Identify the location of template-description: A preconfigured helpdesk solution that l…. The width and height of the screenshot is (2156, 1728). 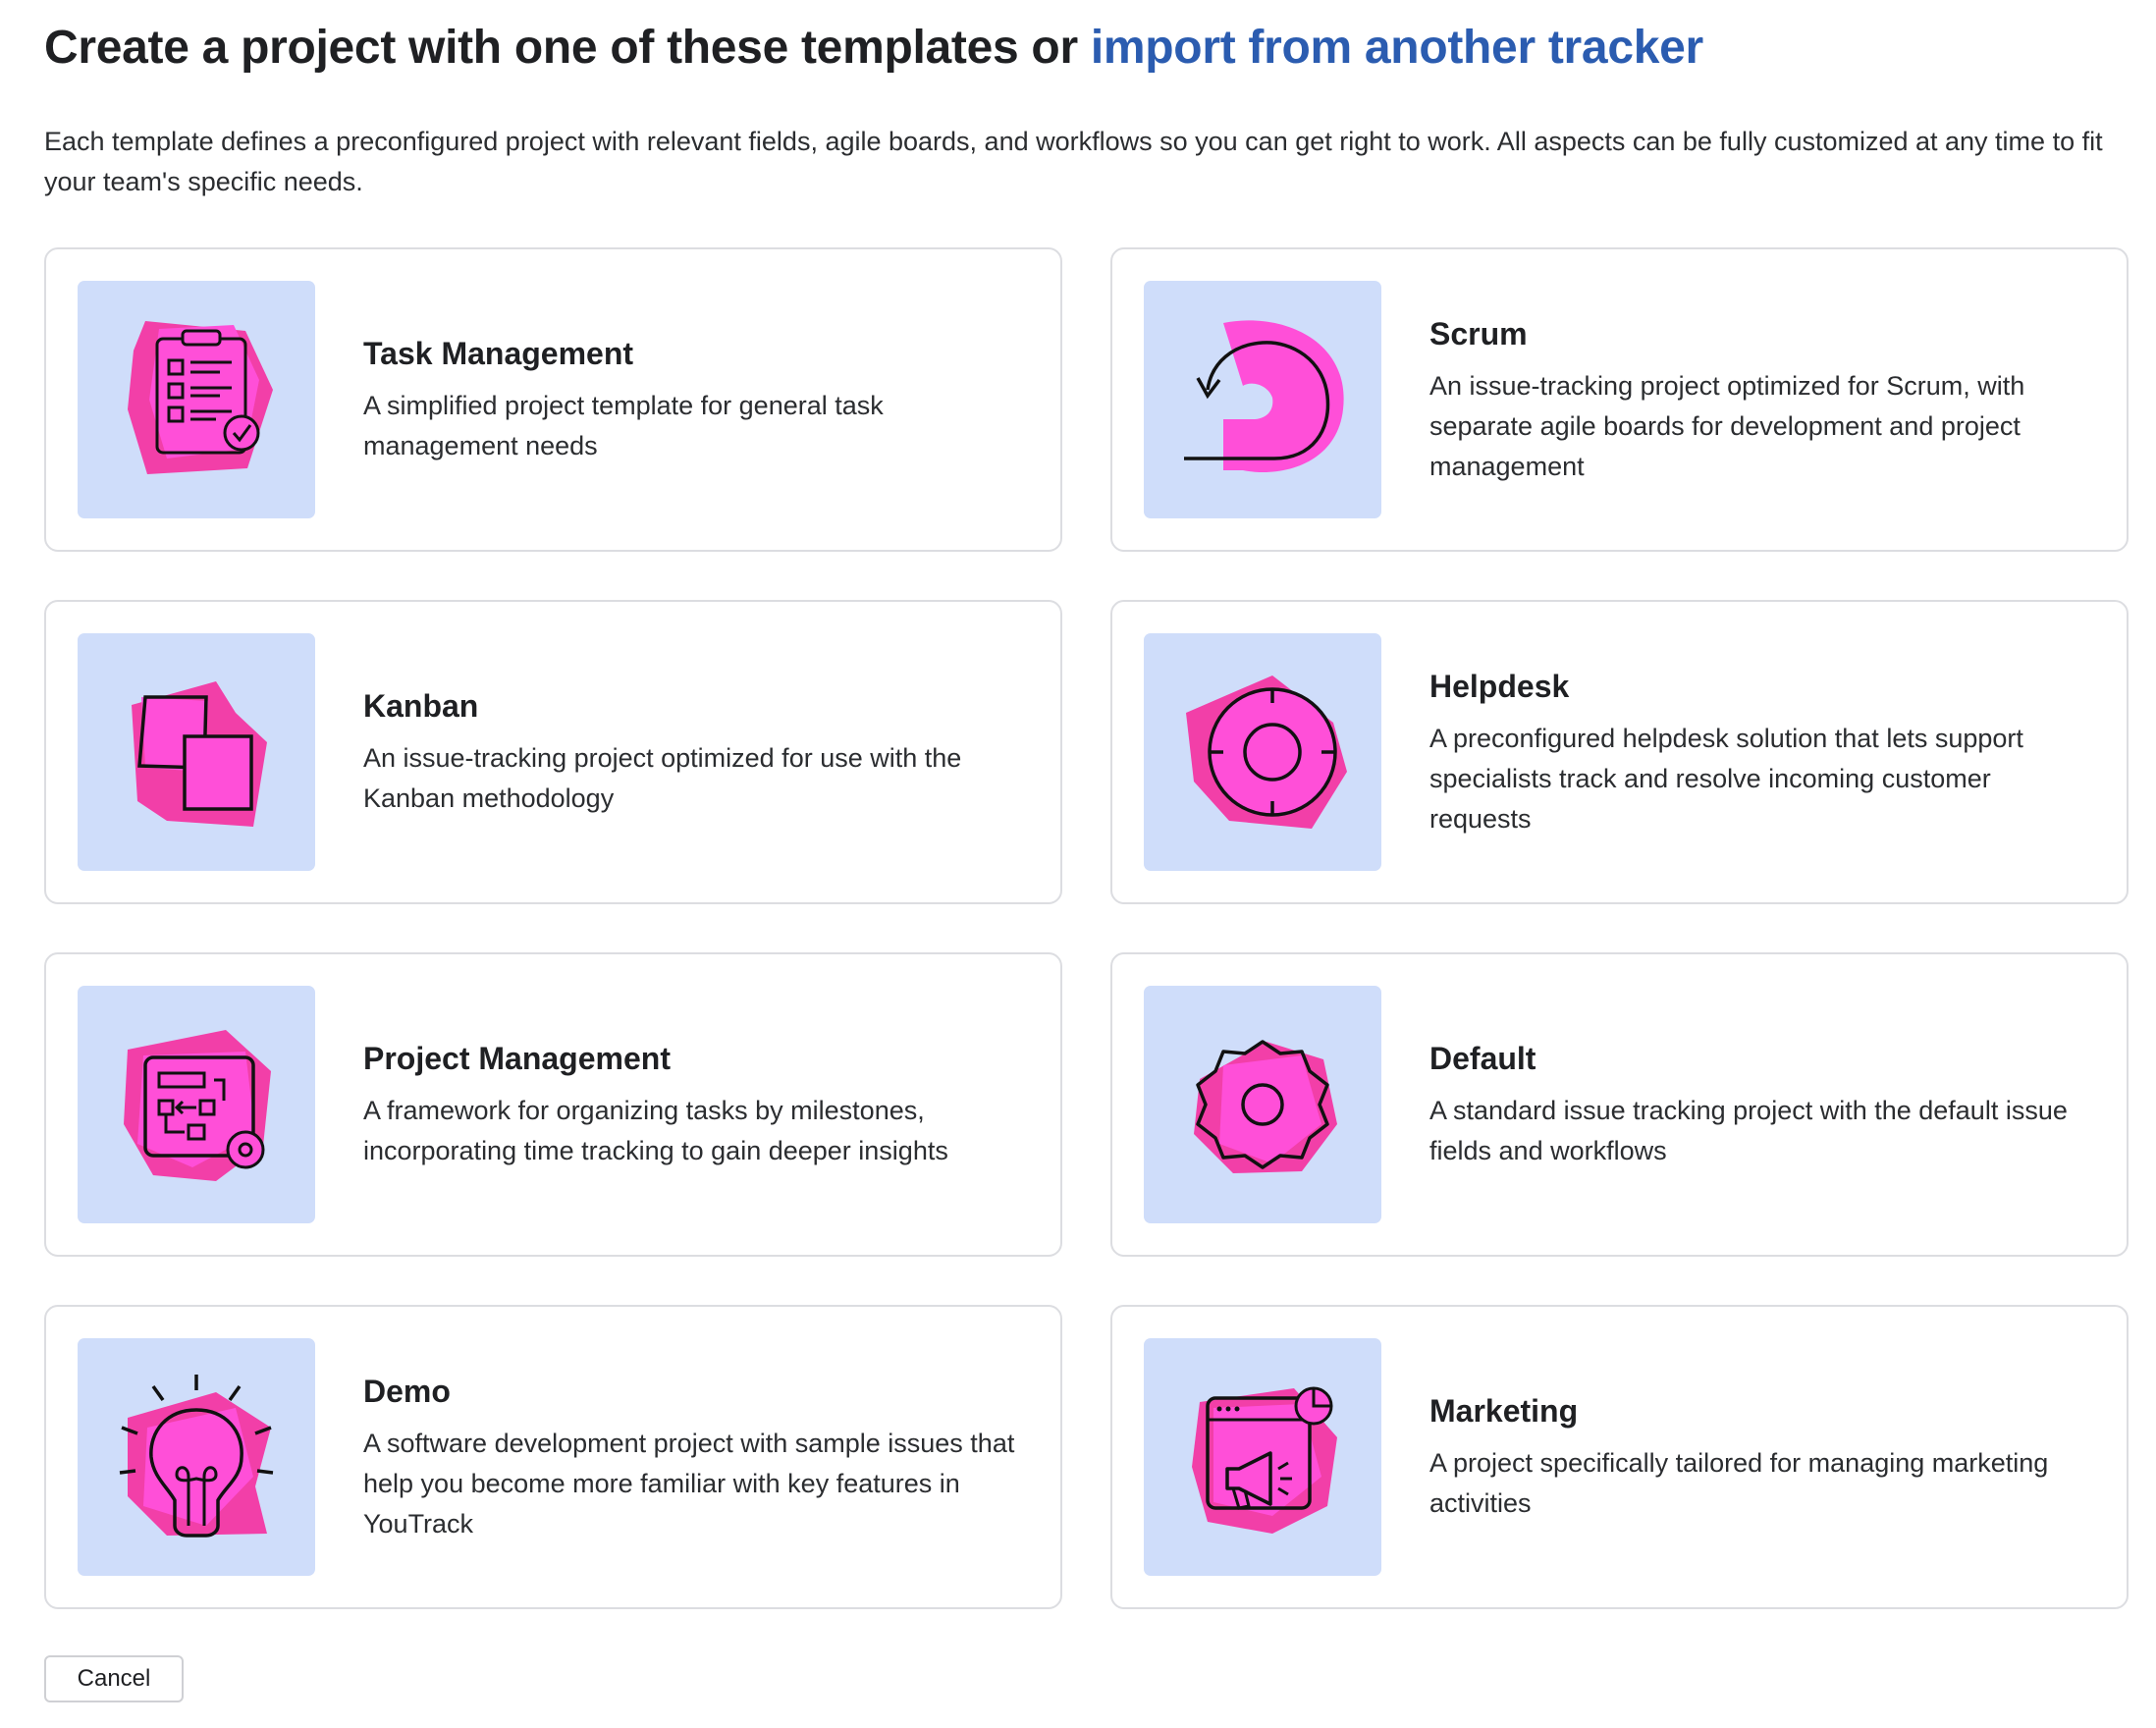
(1726, 779).